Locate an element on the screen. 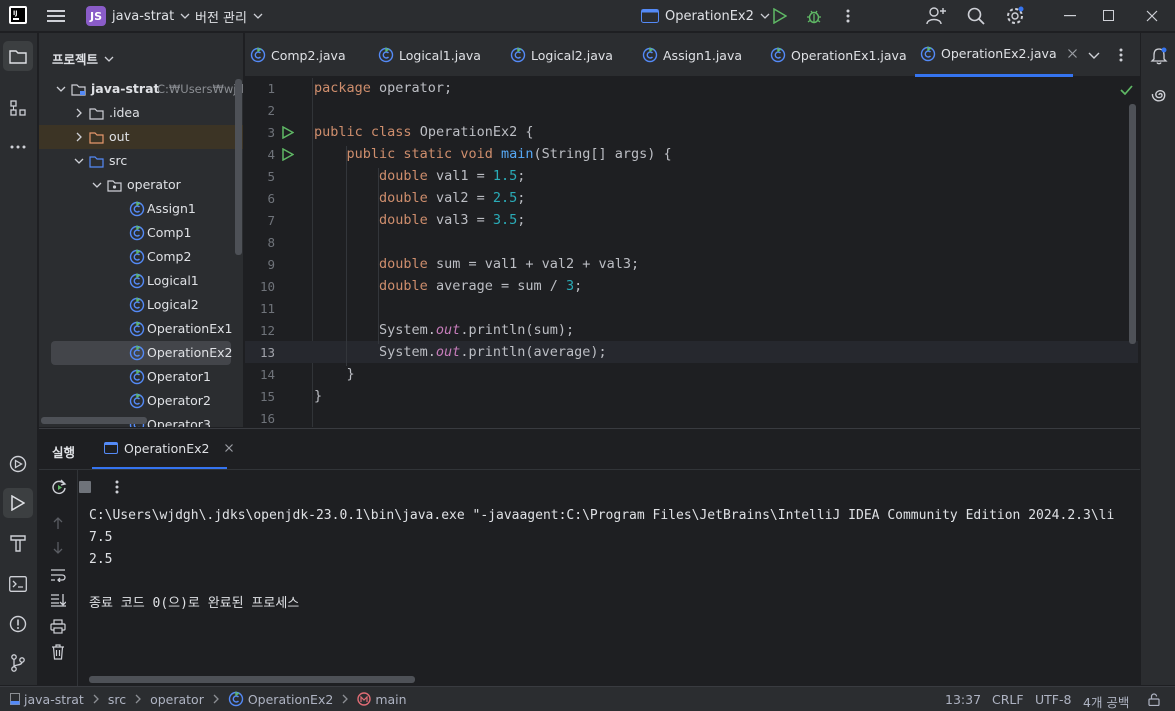 Image resolution: width=1175 pixels, height=711 pixels. structure-tool-icon is located at coordinates (18, 108).